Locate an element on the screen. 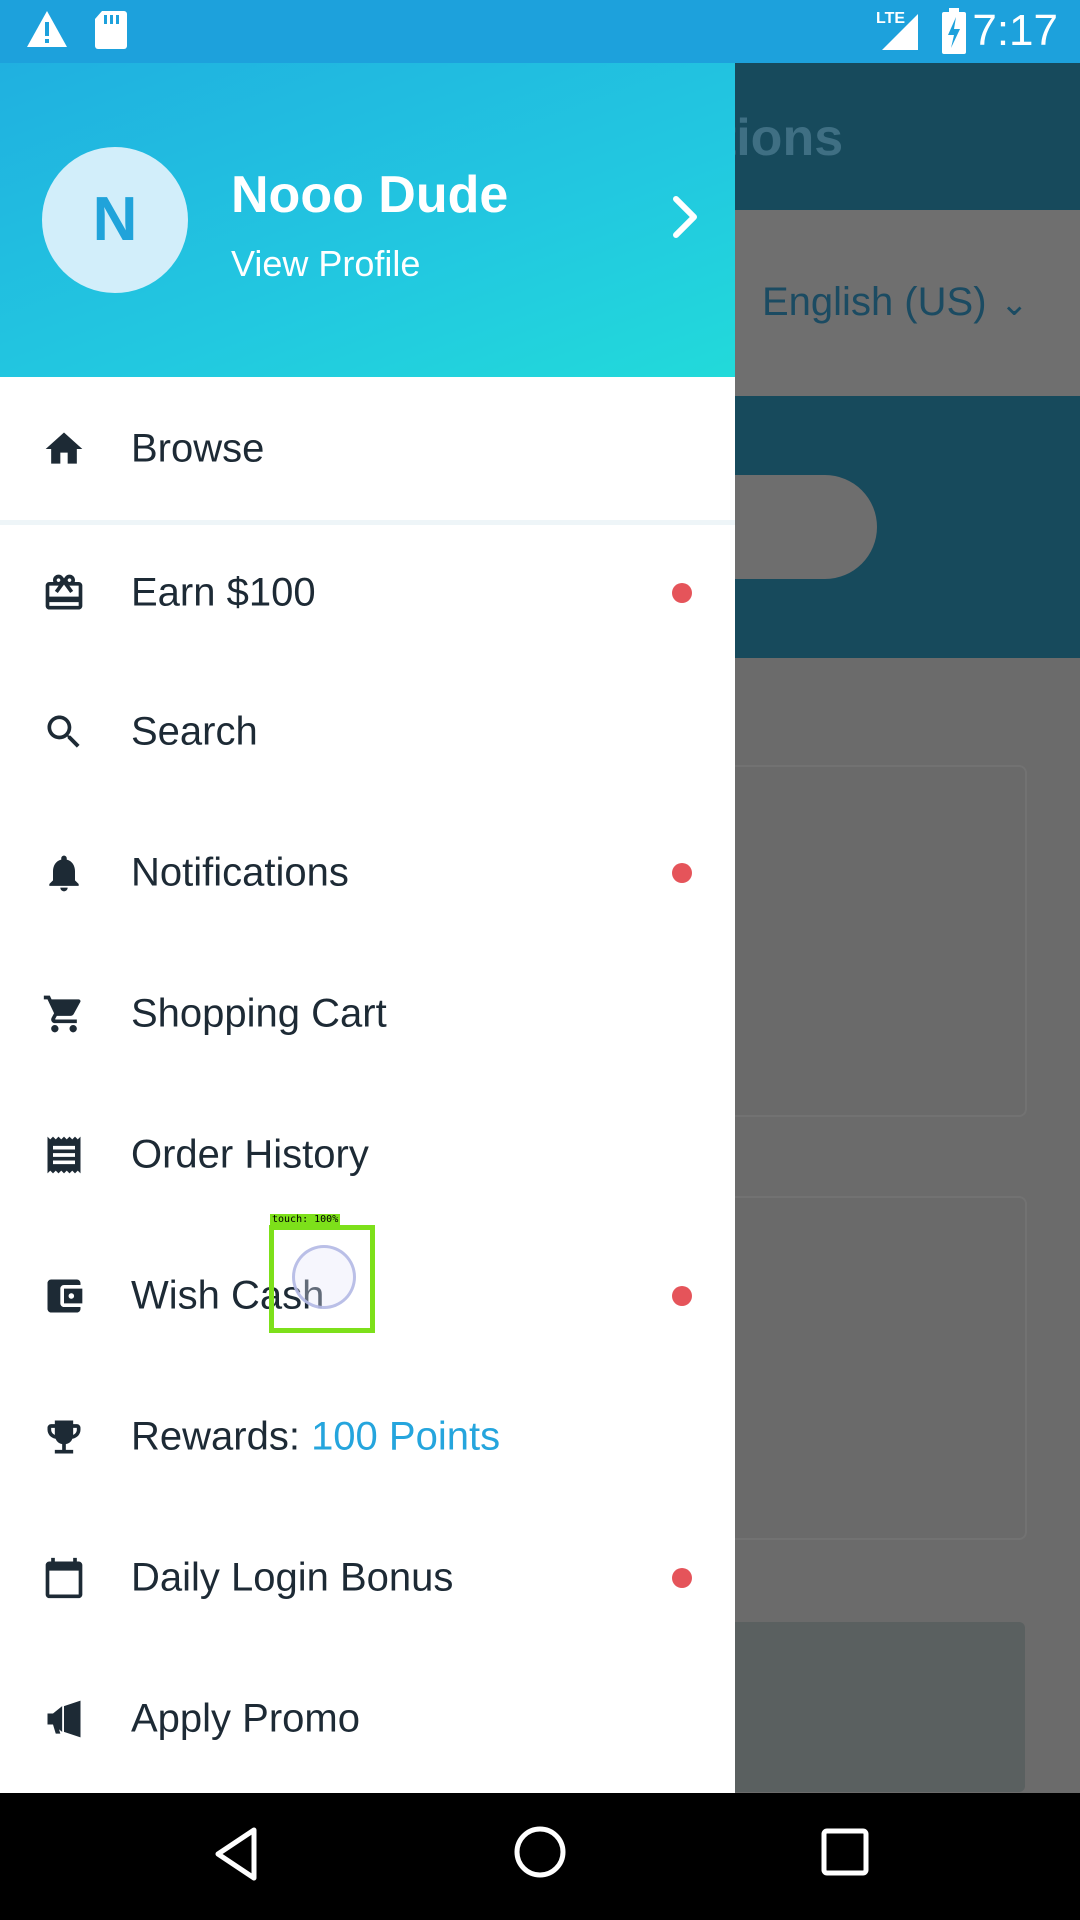  menu-item-earn: Earn $100 is located at coordinates (367, 592).